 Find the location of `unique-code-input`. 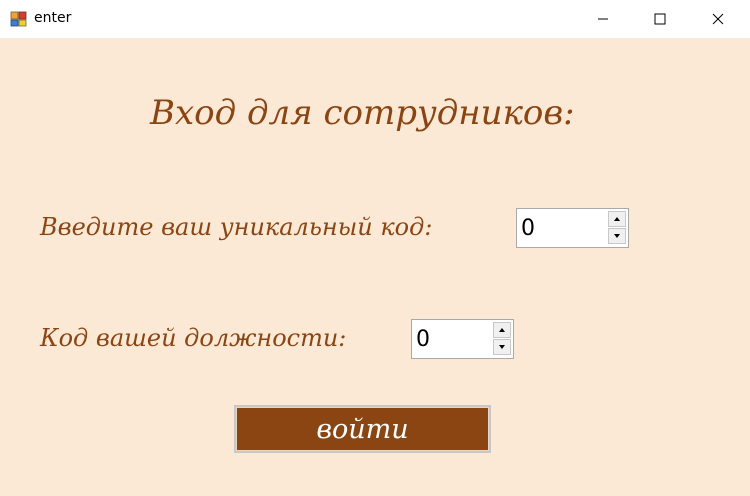

unique-code-input is located at coordinates (565, 228).